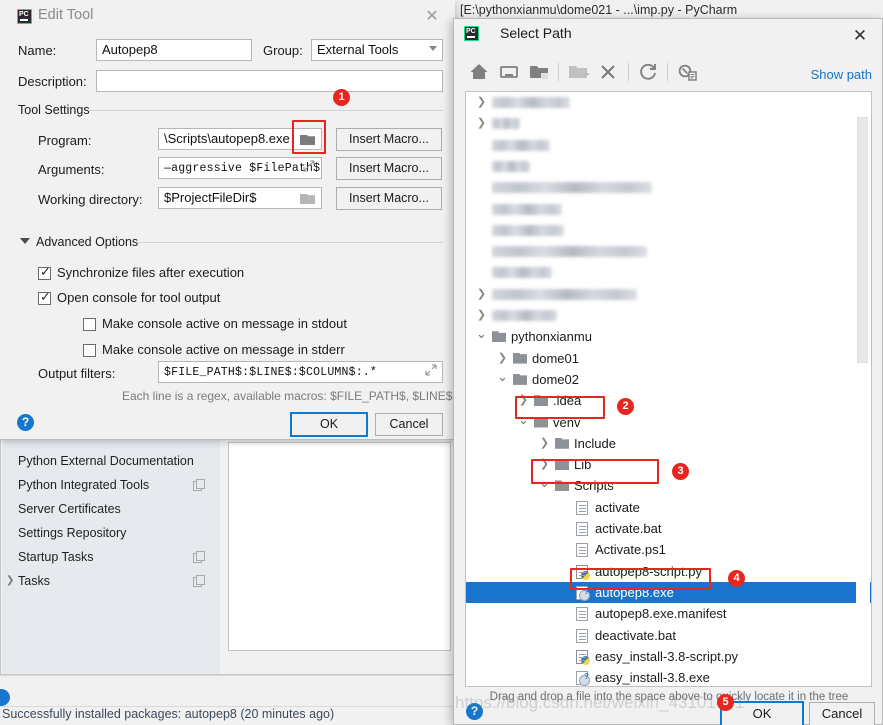  Describe the element at coordinates (174, 50) in the screenshot. I see `name-input: Autopep8` at that location.